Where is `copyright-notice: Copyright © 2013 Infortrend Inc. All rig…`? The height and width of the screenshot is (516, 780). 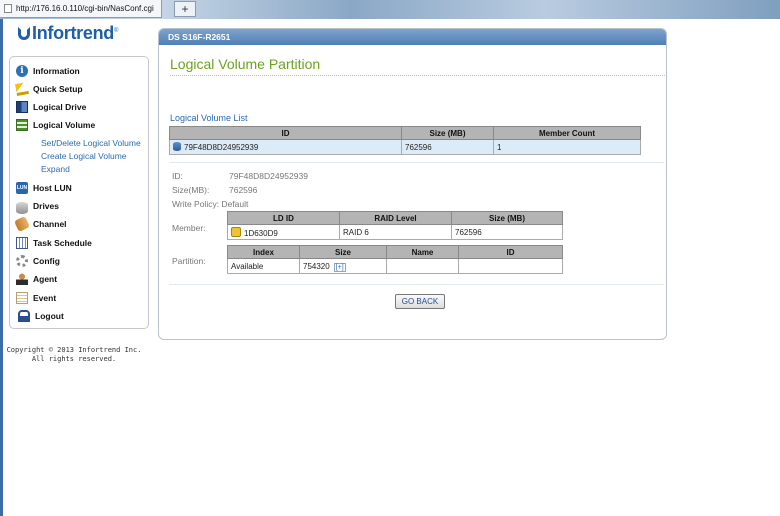
copyright-notice: Copyright © 2013 Infortrend Inc. All rig… is located at coordinates (74, 355).